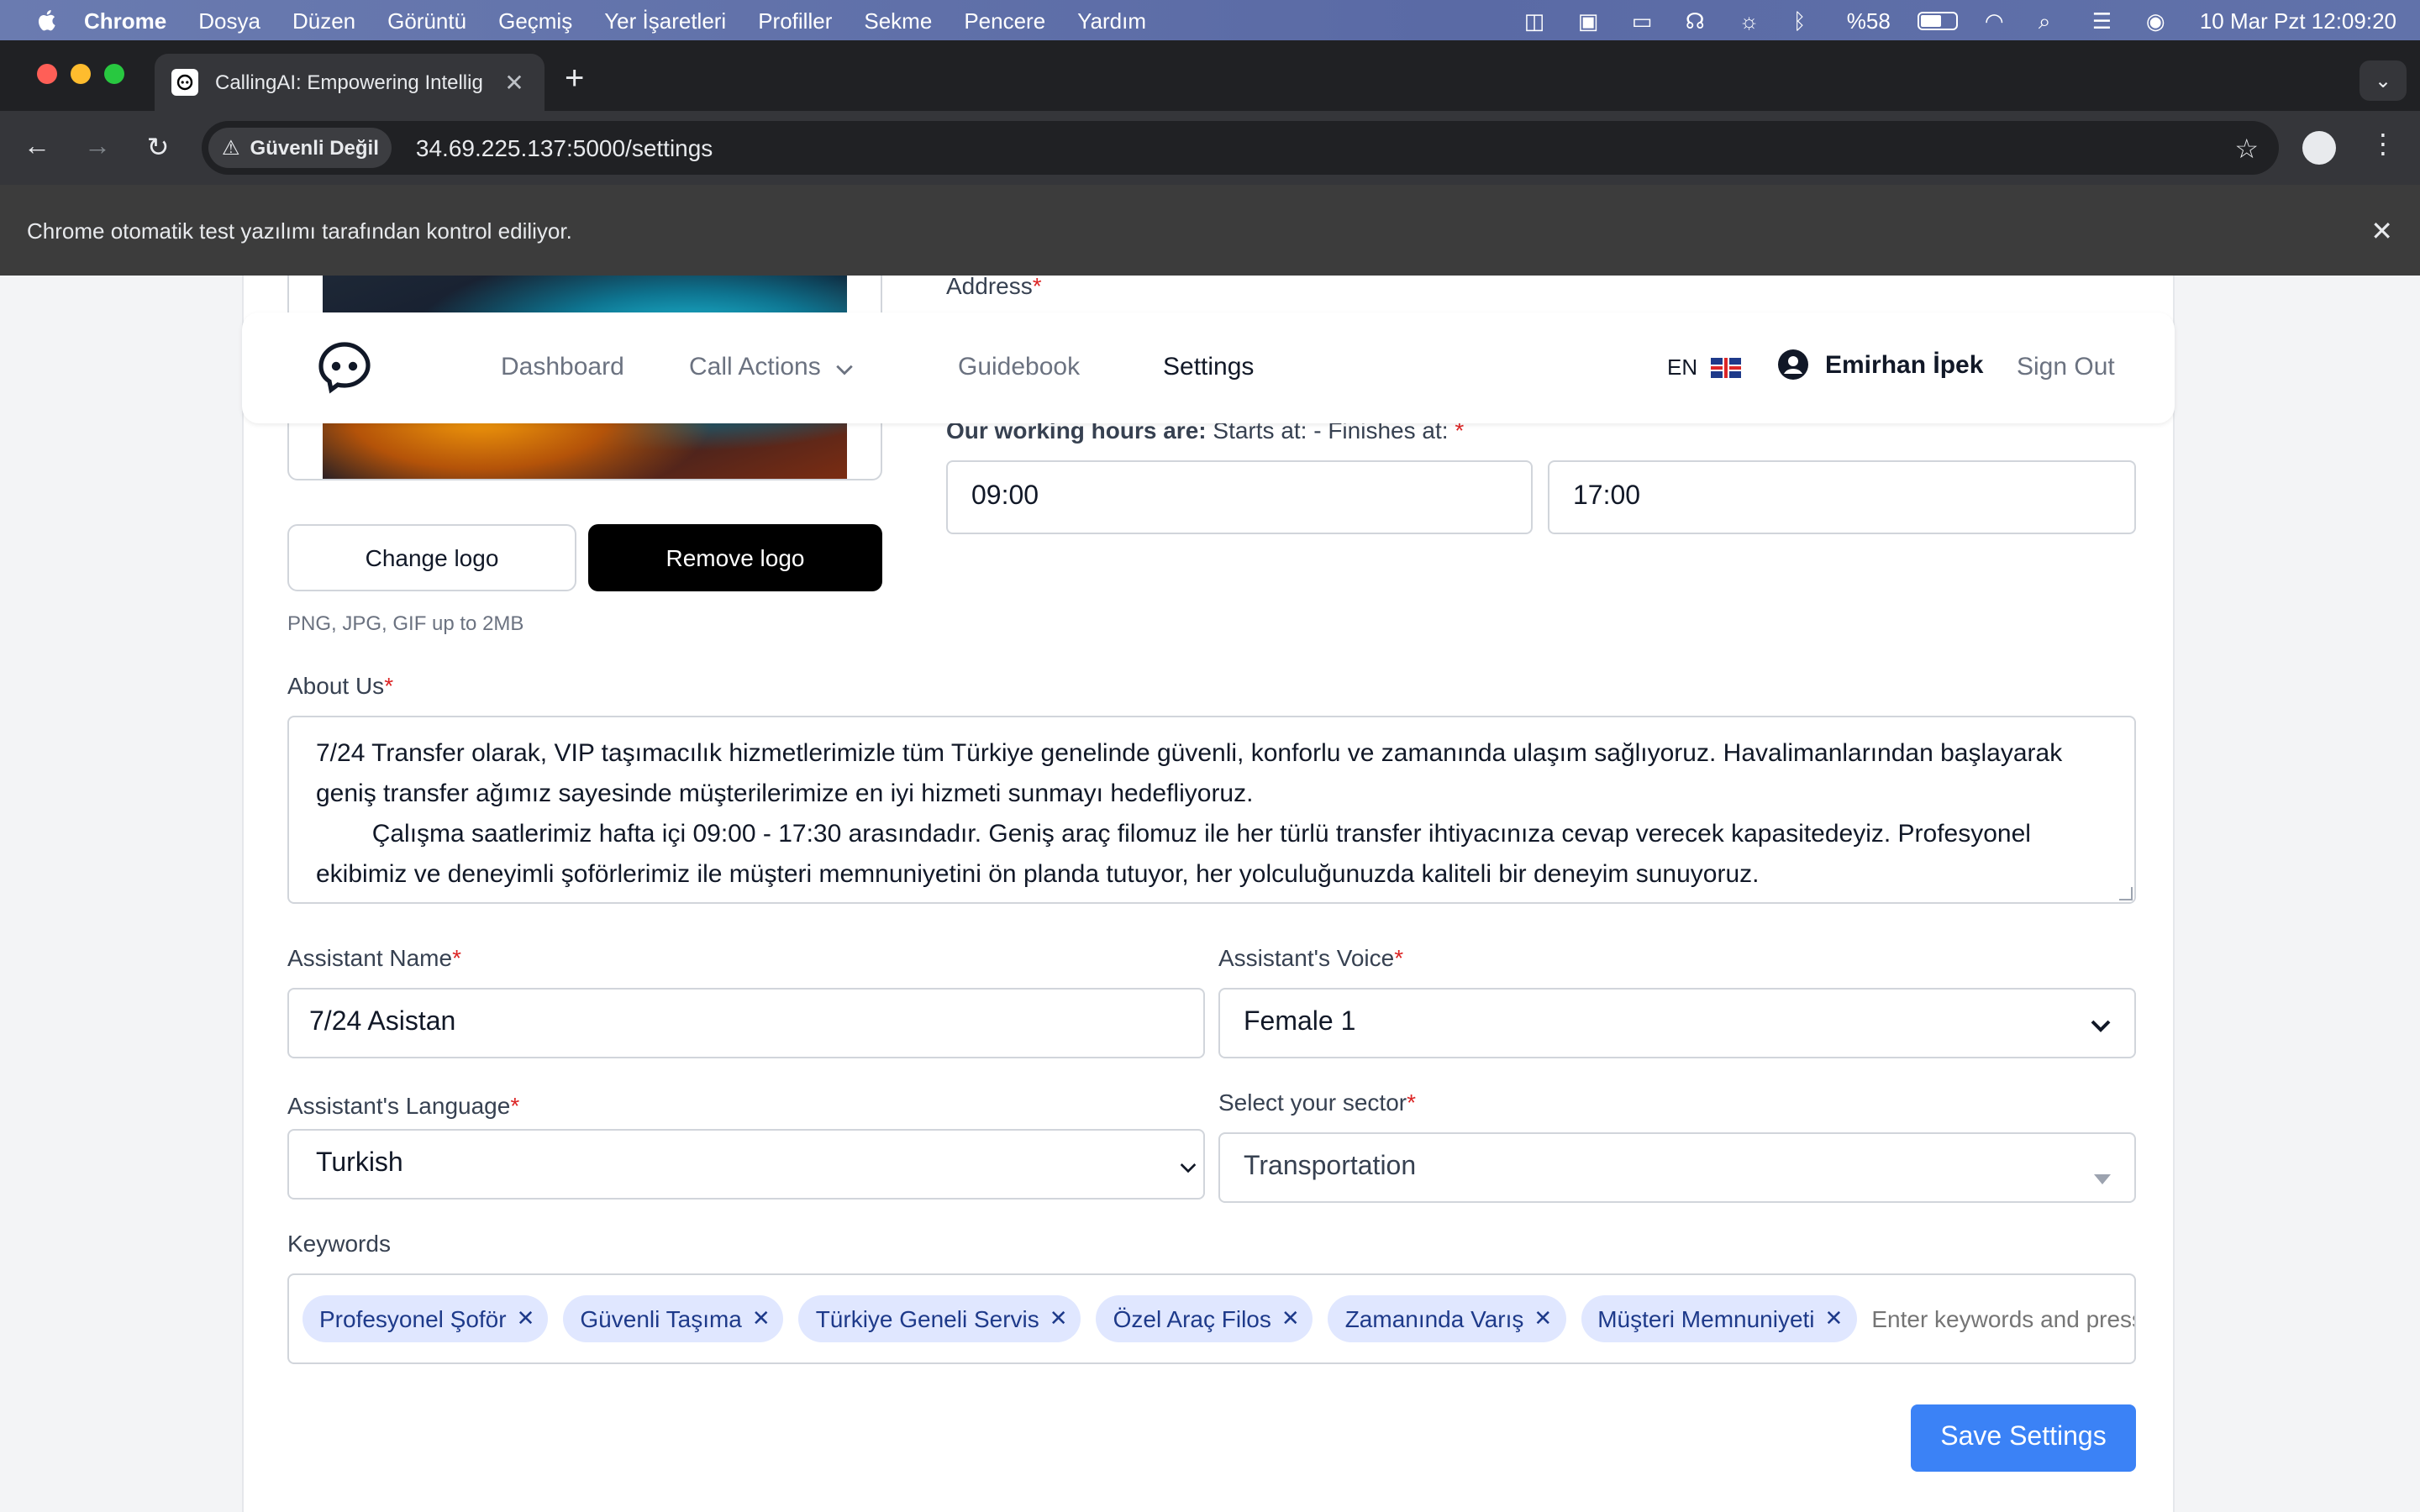 This screenshot has width=2420, height=1512. Describe the element at coordinates (158, 148) in the screenshot. I see `reload-button: ↻` at that location.